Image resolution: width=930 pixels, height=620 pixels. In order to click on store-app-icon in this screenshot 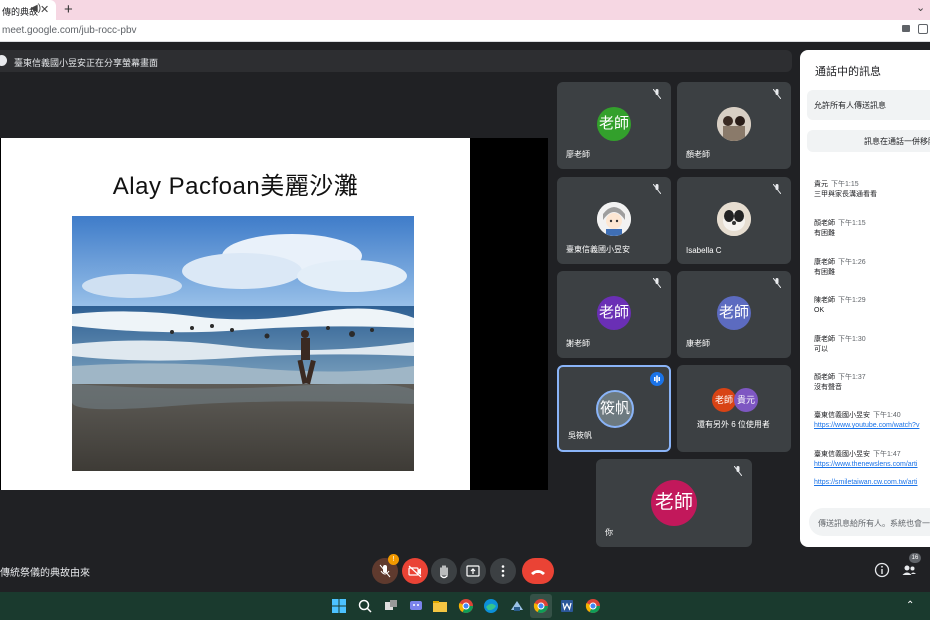, I will do `click(517, 606)`.